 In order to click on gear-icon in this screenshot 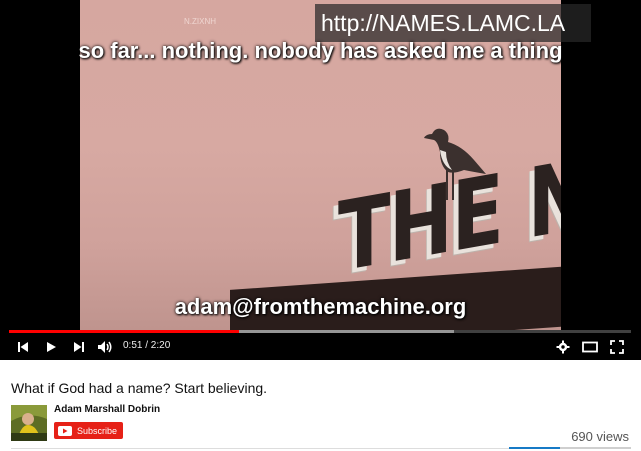, I will do `click(563, 347)`.